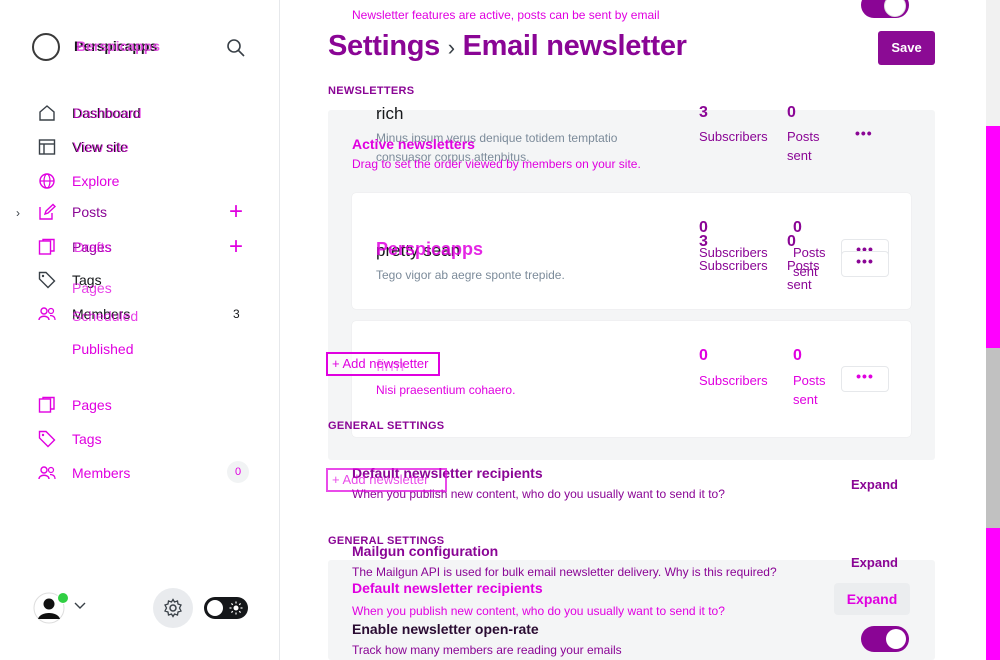 This screenshot has width=1000, height=660. Describe the element at coordinates (47, 147) in the screenshot. I see `browser-icon` at that location.